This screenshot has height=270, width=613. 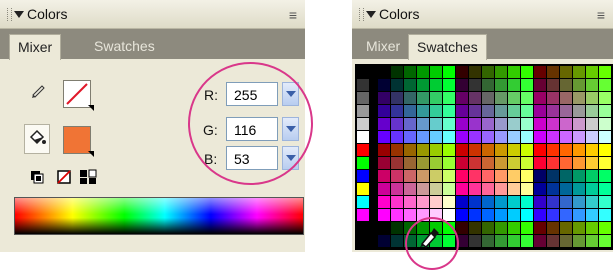 I want to click on tab-swatches: Swatches, so click(x=447, y=47).